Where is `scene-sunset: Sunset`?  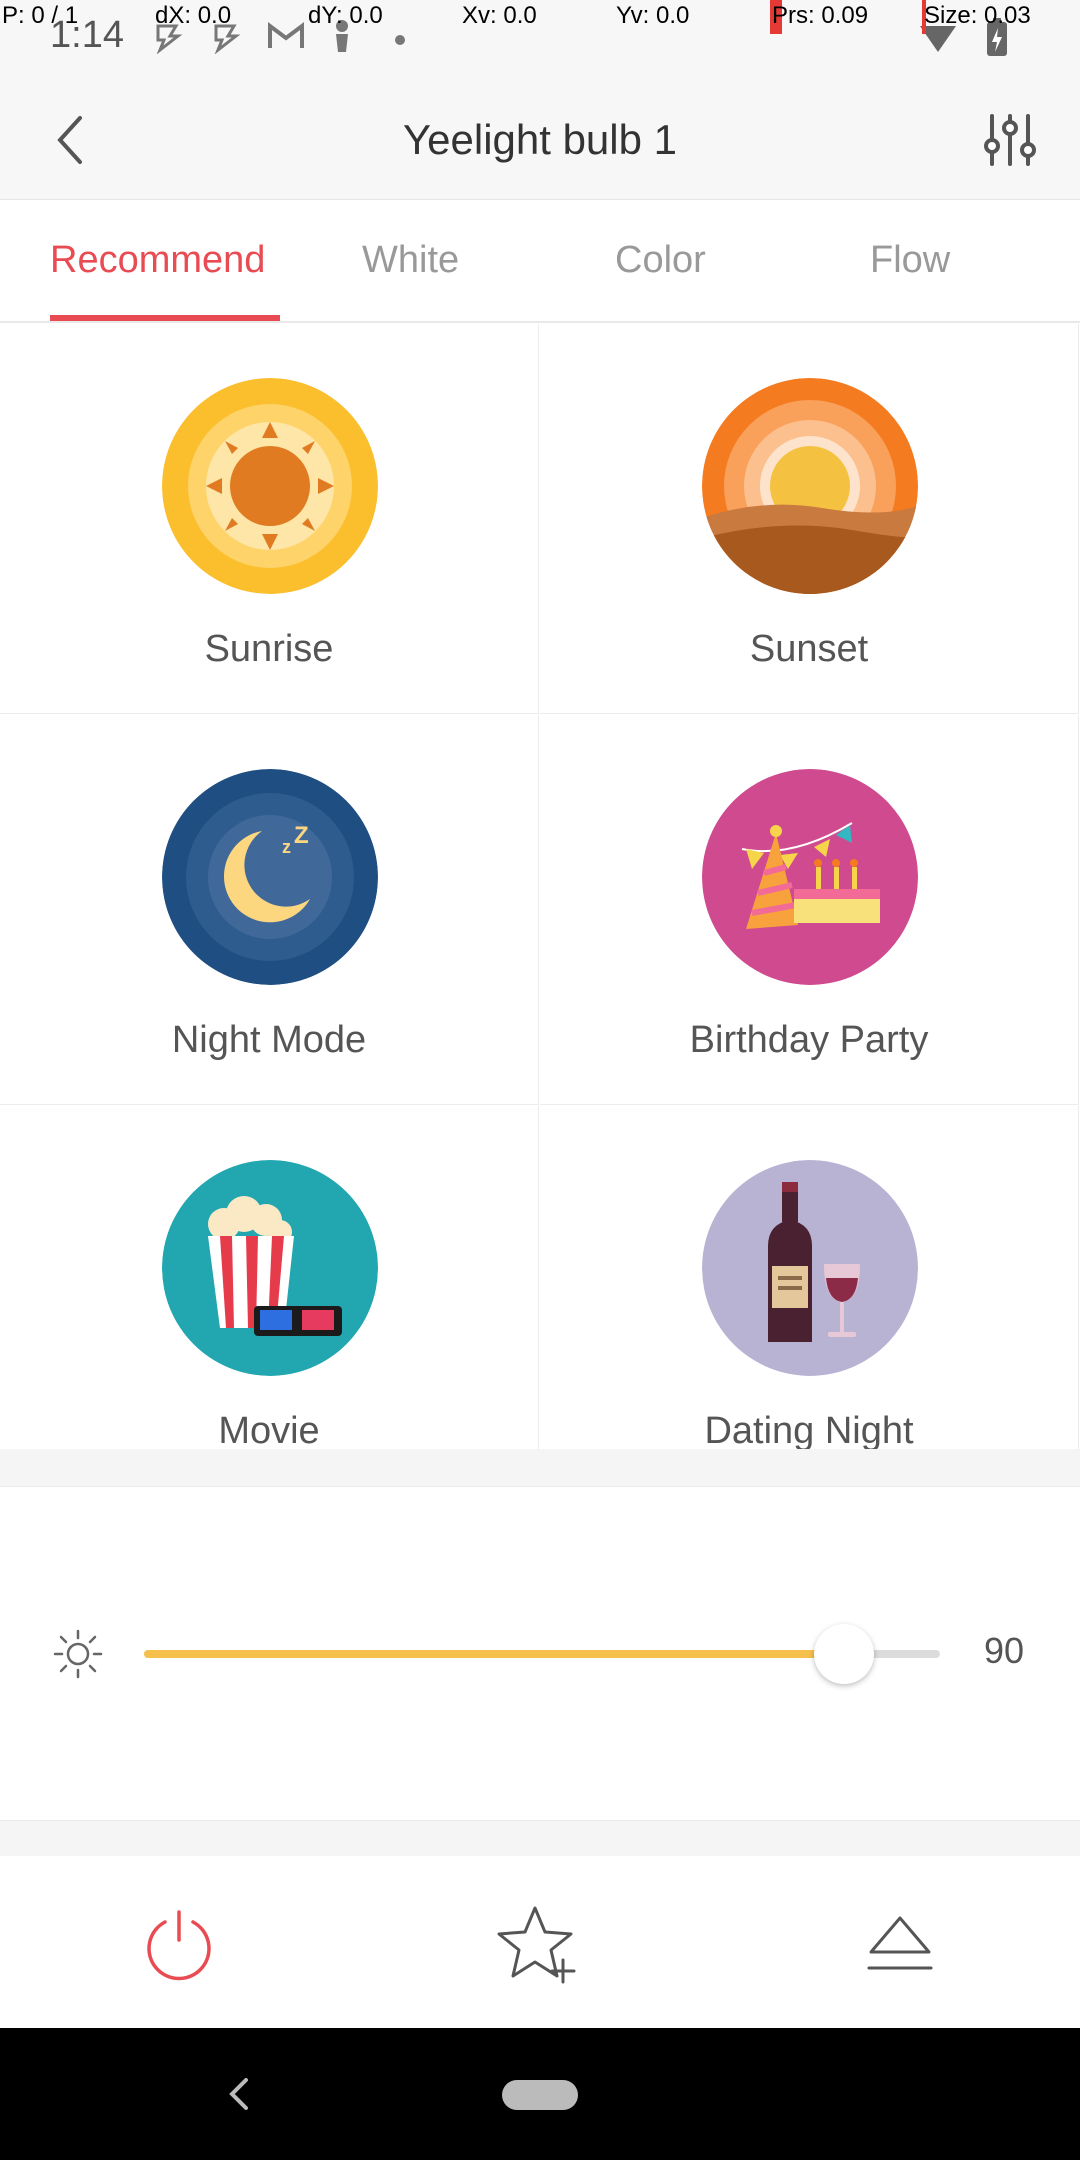 scene-sunset: Sunset is located at coordinates (809, 519).